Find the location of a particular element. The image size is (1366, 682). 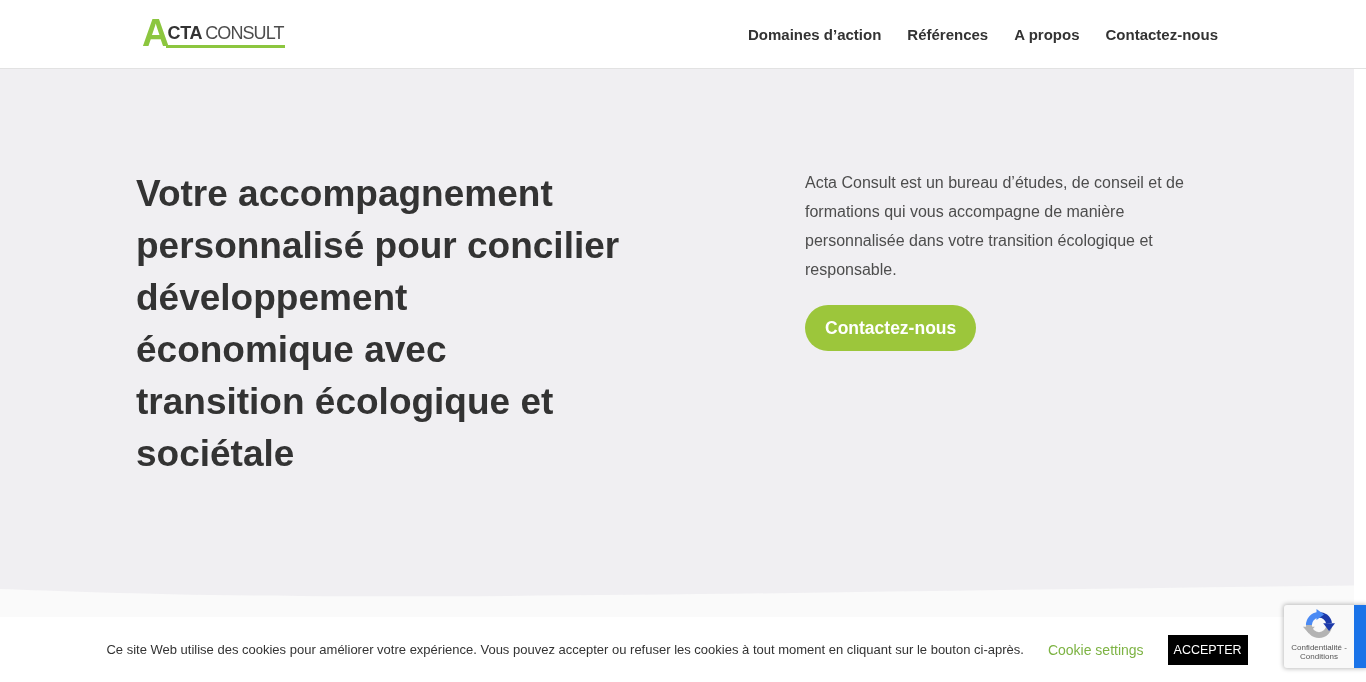

captcha-links: Confidentialité - Conditions is located at coordinates (1319, 652).